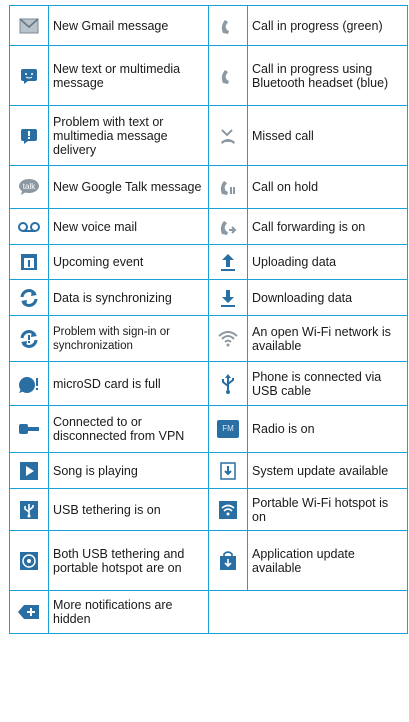  I want to click on table-row: Upcoming event Uploading data, so click(208, 262).